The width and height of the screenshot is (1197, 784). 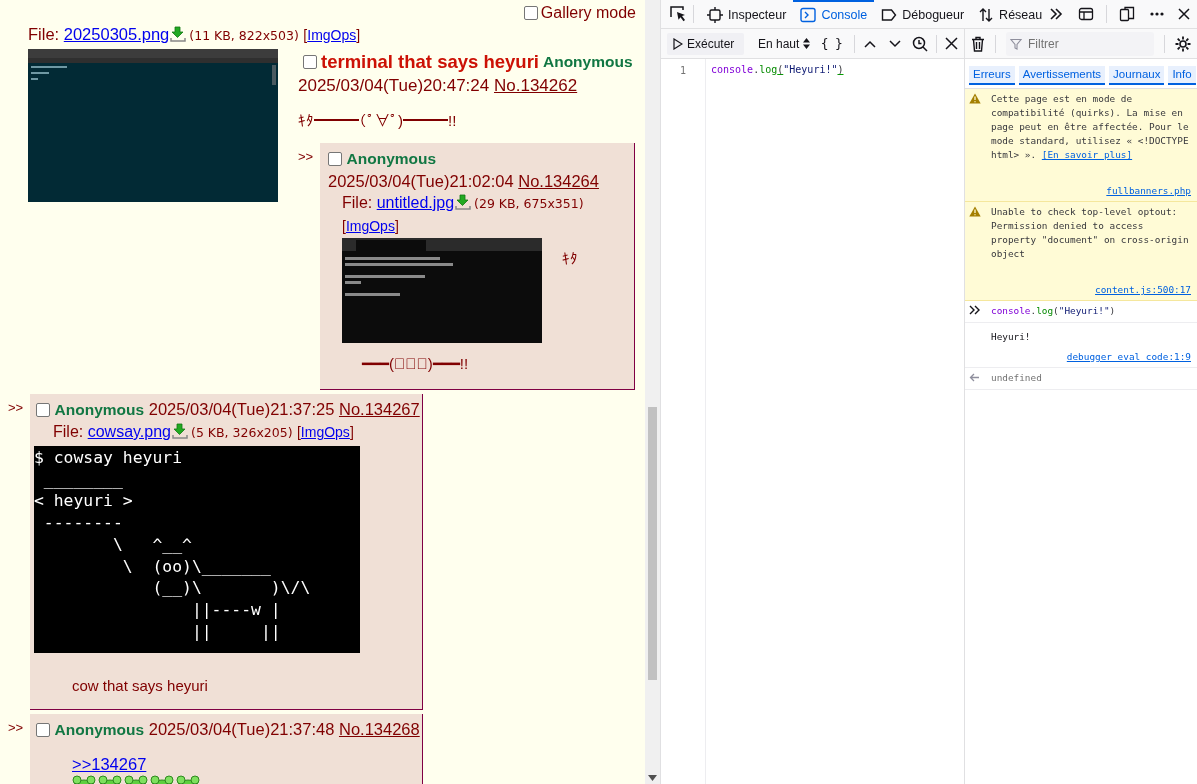 What do you see at coordinates (196, 566) in the screenshot?
I see `terminal-line: \ (oo)\_______` at bounding box center [196, 566].